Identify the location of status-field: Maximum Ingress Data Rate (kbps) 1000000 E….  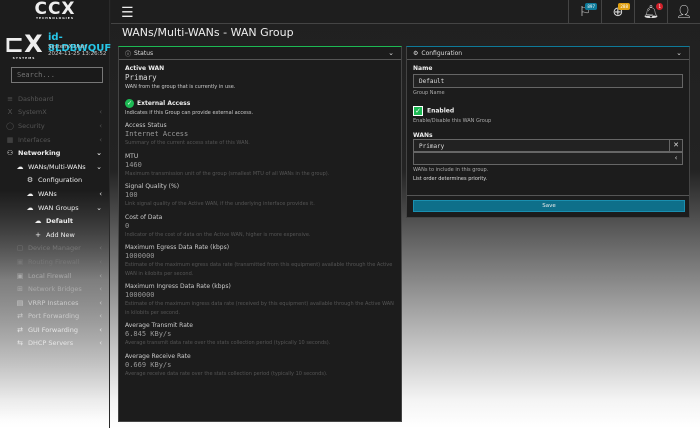
(260, 300).